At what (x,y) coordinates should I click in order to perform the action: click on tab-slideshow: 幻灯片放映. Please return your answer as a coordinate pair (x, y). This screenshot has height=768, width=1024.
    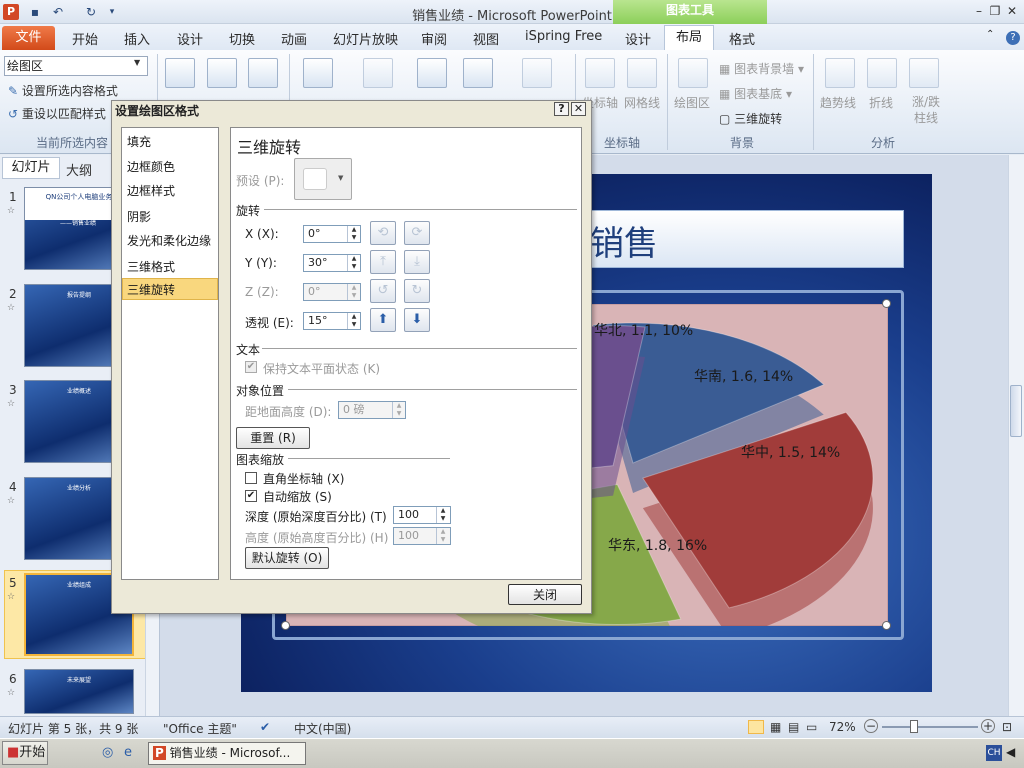
    Looking at the image, I should click on (365, 38).